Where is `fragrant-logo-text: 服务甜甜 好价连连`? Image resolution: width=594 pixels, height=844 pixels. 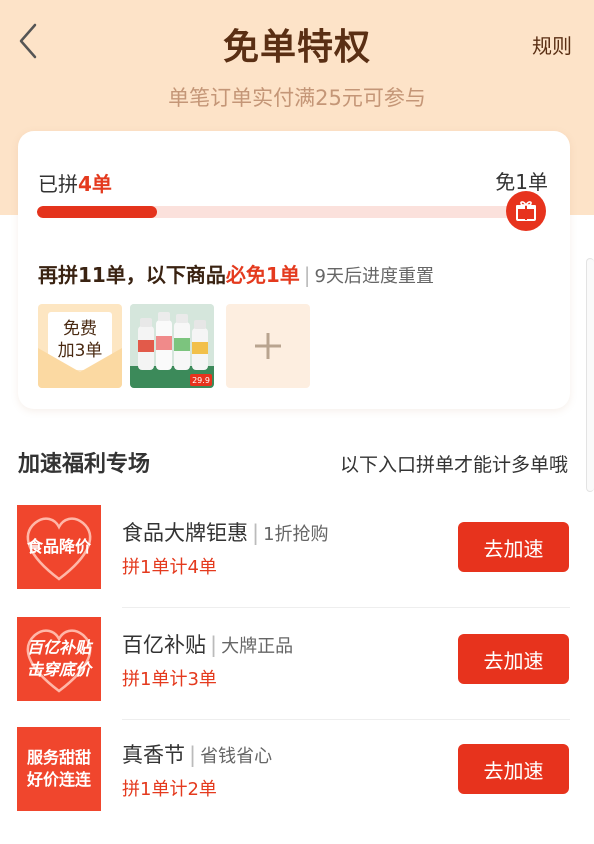
fragrant-logo-text: 服务甜甜 好价连连 is located at coordinates (59, 769).